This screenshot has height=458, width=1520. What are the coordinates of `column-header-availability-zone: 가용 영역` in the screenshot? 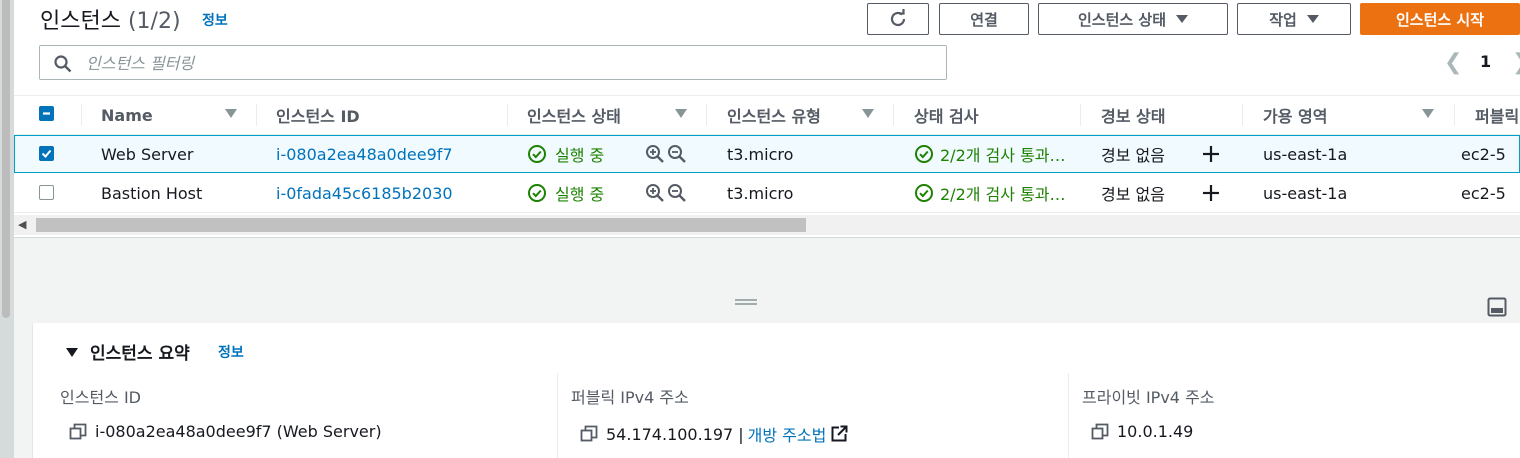 It's located at (1295, 115).